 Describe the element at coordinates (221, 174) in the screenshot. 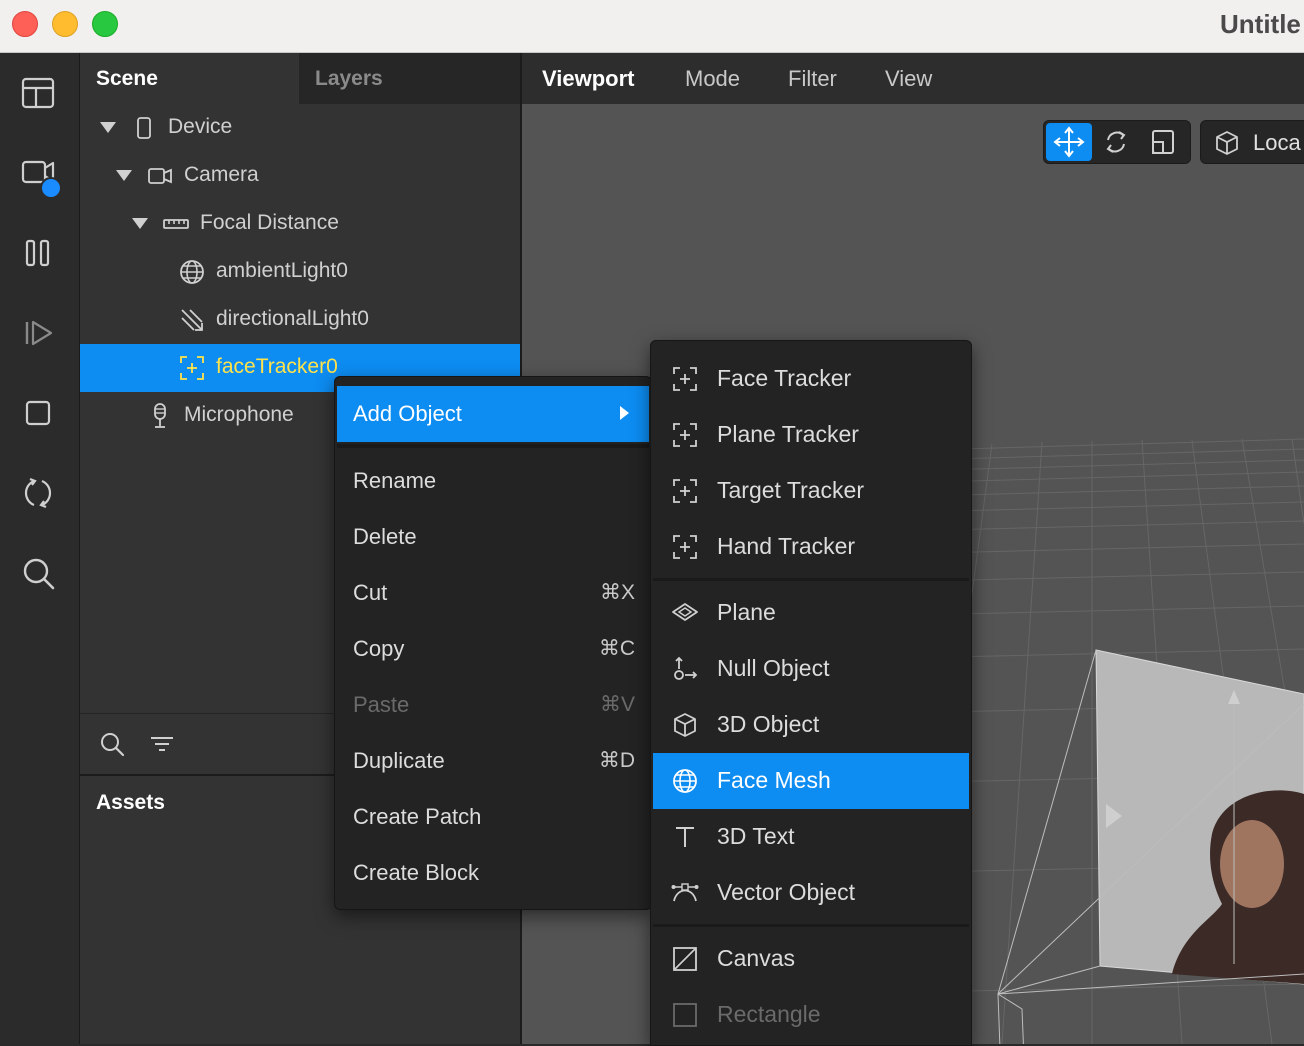

I see `tree-item-label: Camera` at that location.